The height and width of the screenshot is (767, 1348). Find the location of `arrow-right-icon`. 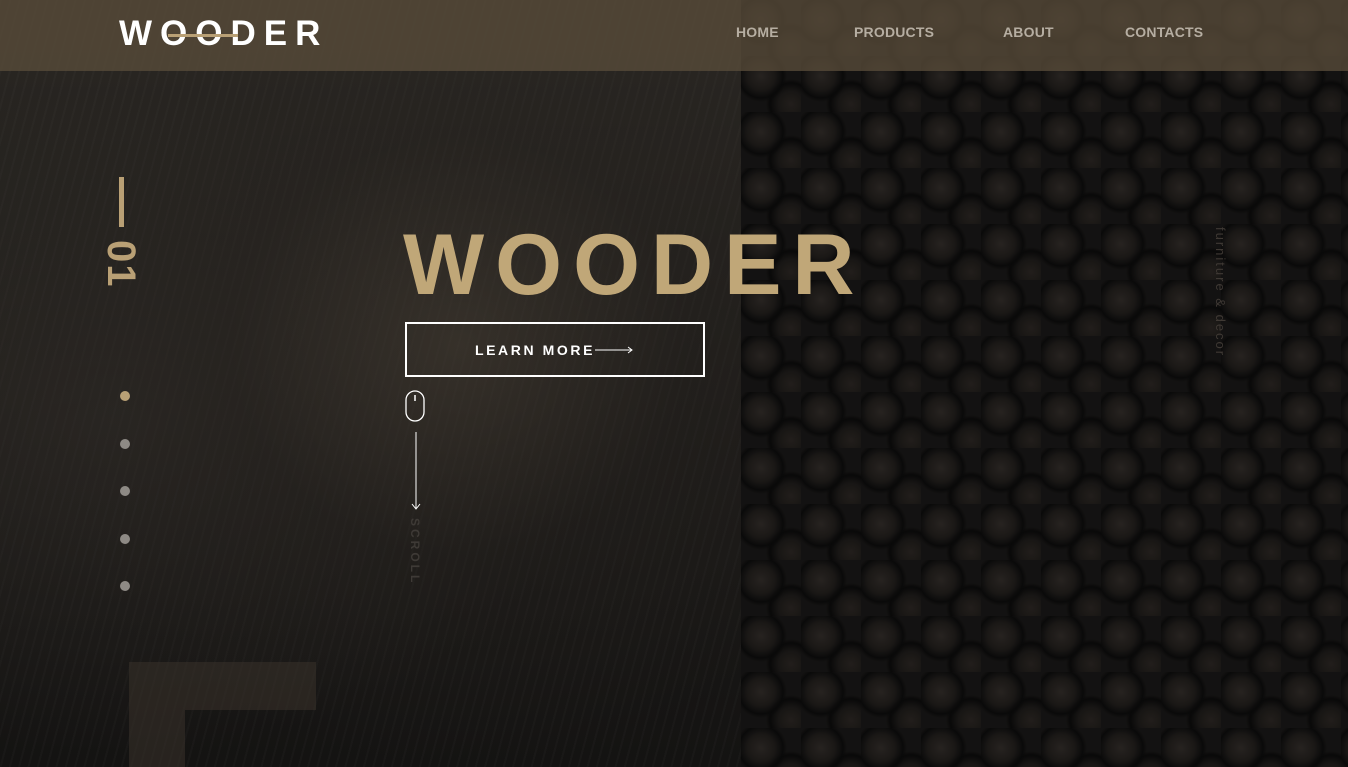

arrow-right-icon is located at coordinates (614, 349).